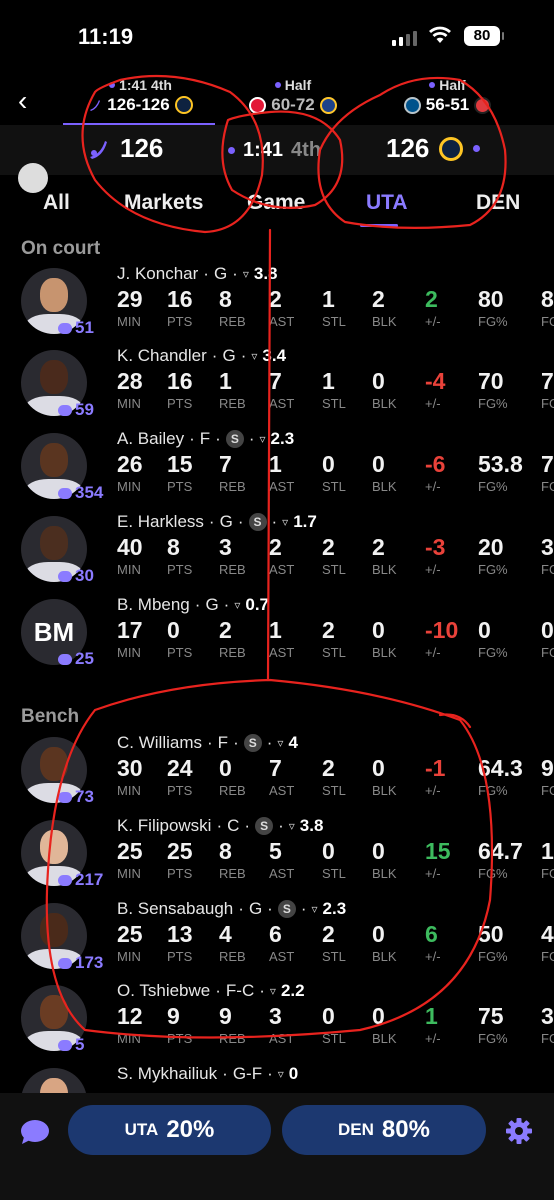 This screenshot has width=554, height=1200. I want to click on stat-cell: 53.8 FG%, so click(513, 472).